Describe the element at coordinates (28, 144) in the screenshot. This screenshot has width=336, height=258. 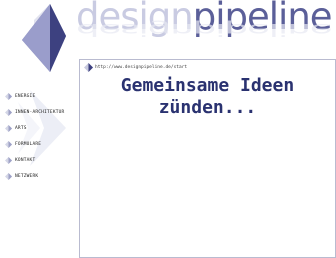
I see `nav-item-label: FORMULARE` at that location.